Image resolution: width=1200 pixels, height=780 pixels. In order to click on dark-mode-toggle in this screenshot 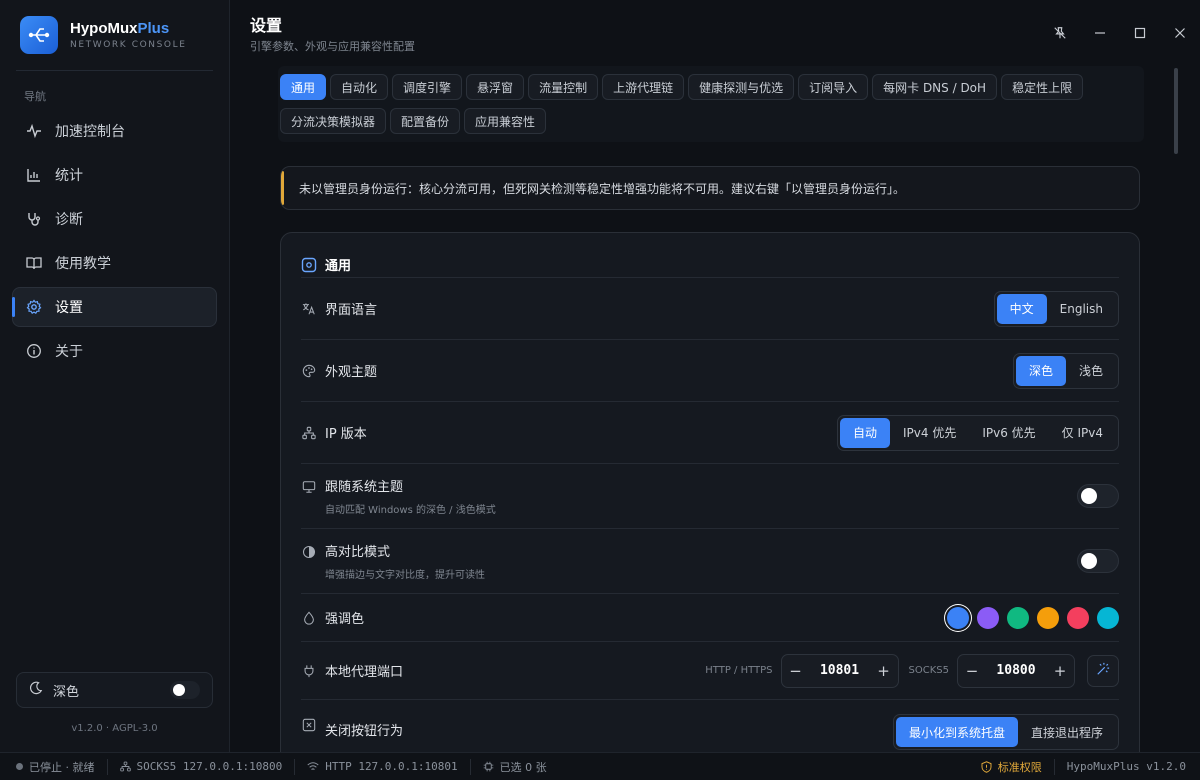, I will do `click(185, 690)`.